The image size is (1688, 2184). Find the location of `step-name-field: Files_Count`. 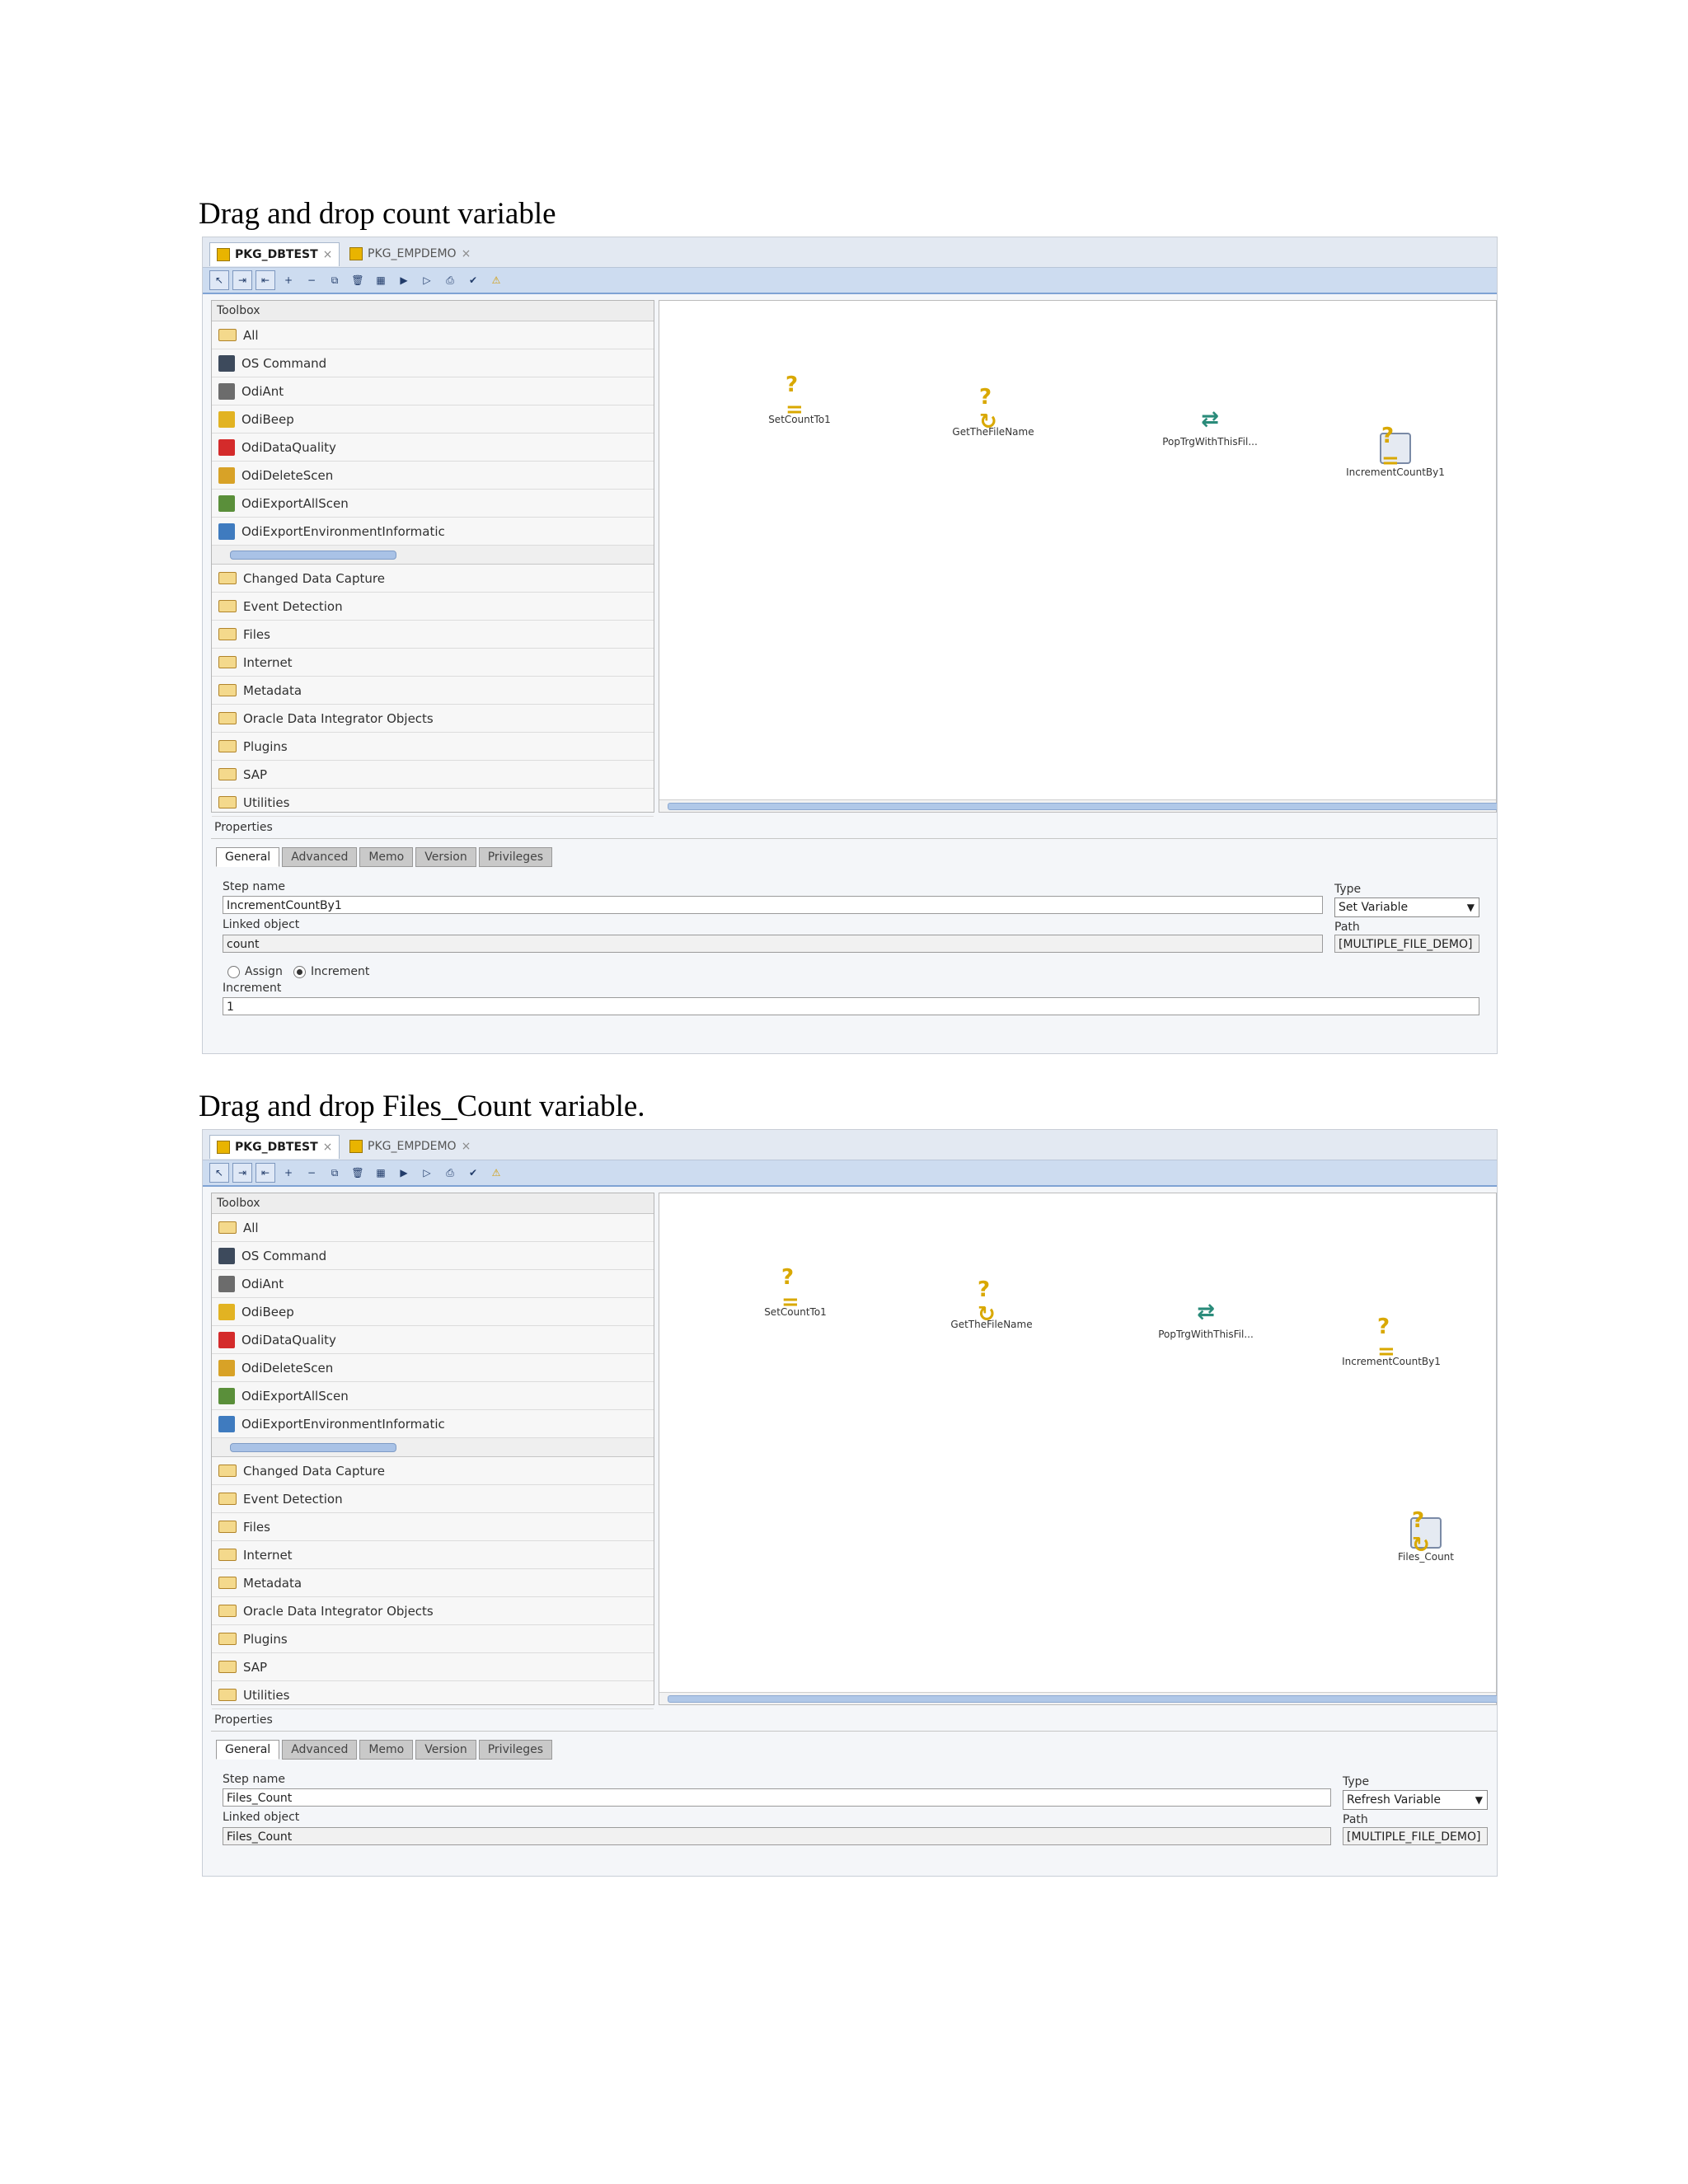

step-name-field: Files_Count is located at coordinates (777, 1797).